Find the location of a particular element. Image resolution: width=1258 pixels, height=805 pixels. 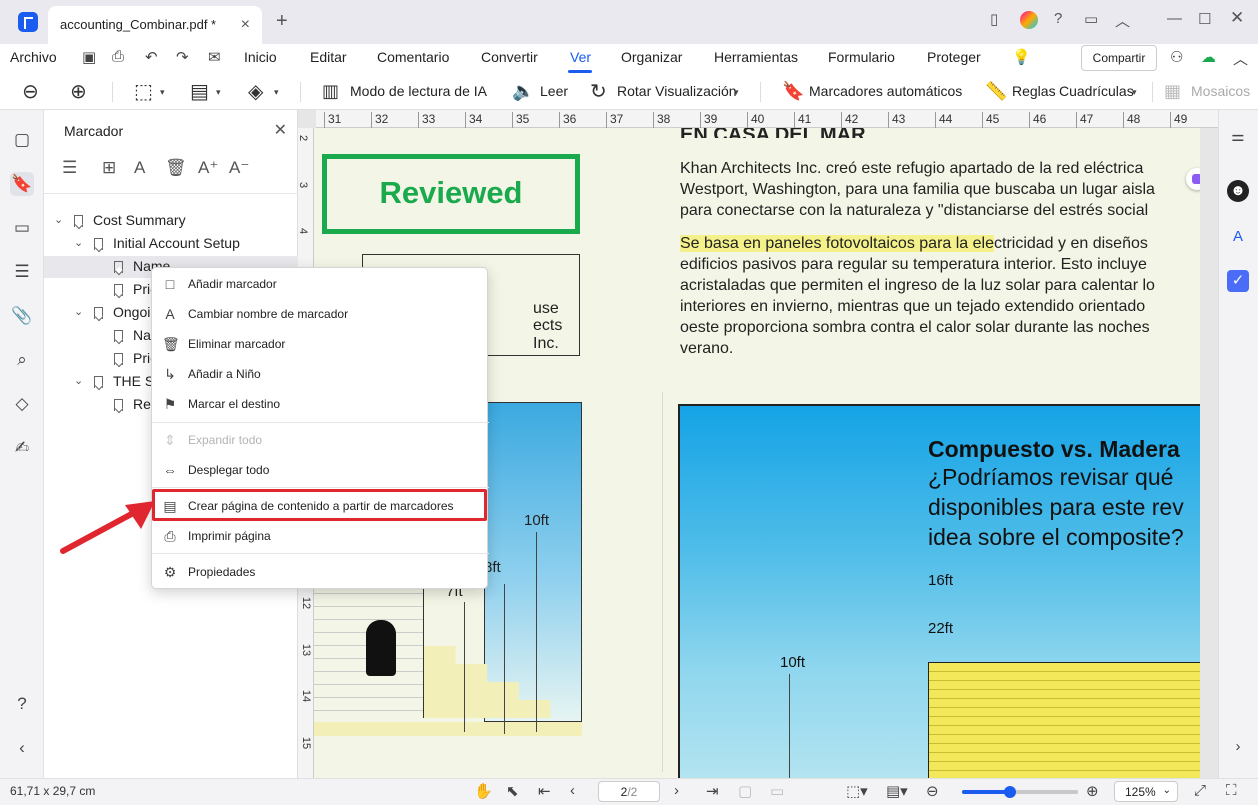

tiles-button: Mosaicos is located at coordinates (1220, 91).